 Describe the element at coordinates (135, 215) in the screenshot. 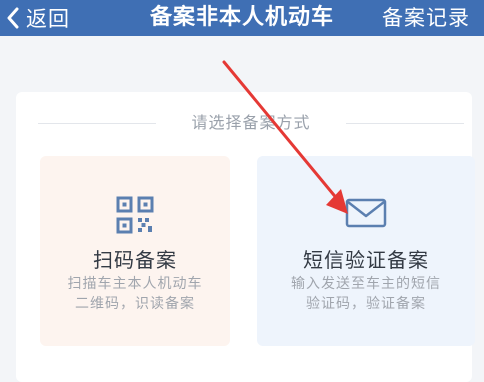

I see `qr-code-icon` at that location.